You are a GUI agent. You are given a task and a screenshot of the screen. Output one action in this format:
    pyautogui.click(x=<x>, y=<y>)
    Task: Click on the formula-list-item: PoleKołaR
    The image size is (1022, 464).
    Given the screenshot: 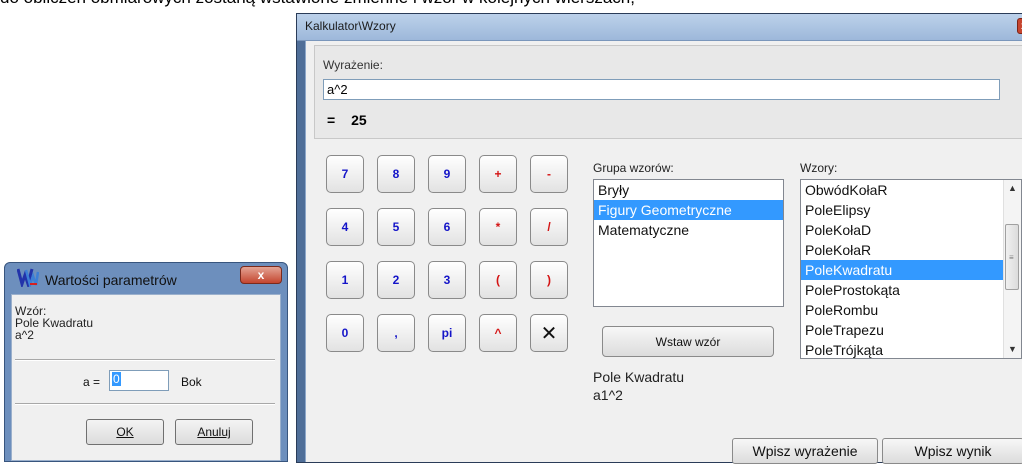 What is the action you would take?
    pyautogui.click(x=902, y=250)
    